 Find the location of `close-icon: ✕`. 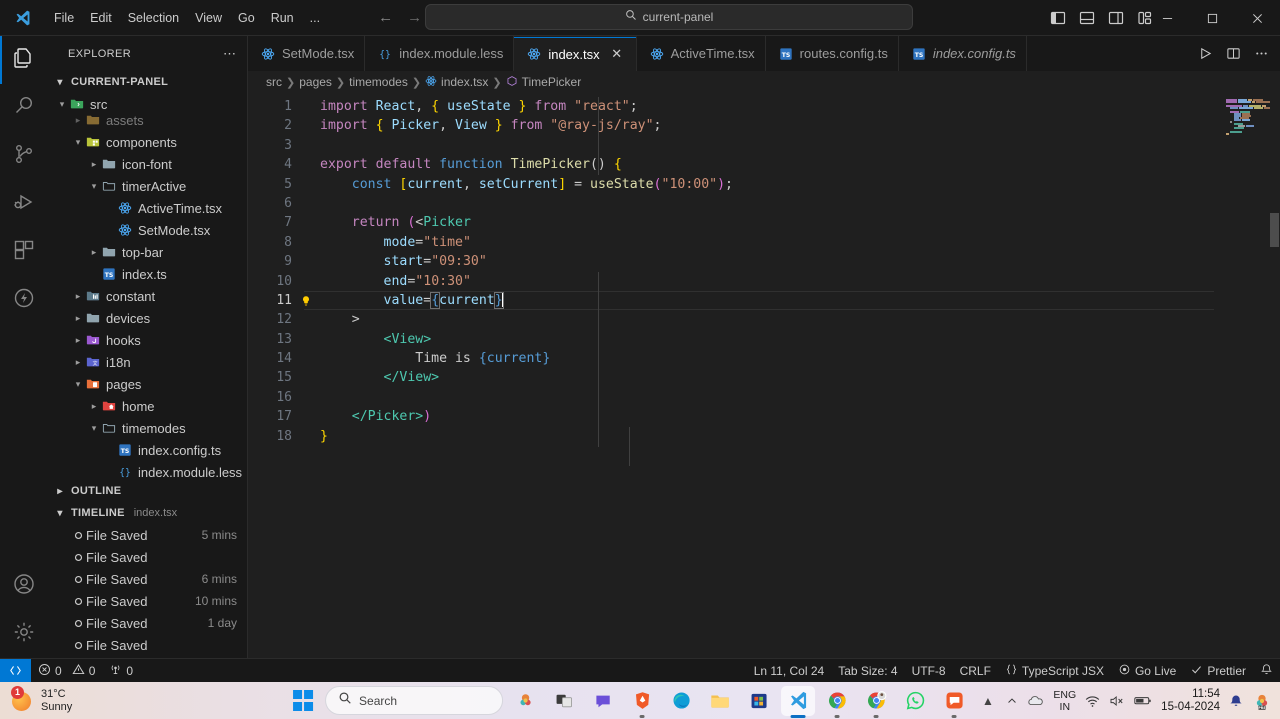

close-icon: ✕ is located at coordinates (617, 54).